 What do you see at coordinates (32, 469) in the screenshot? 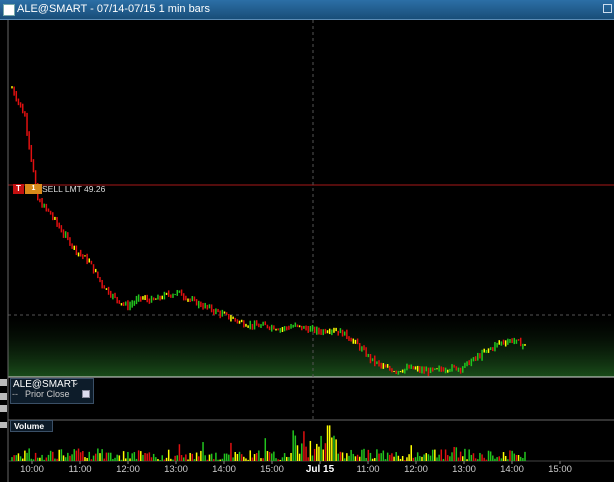
I see `x-tick-label: 10:00` at bounding box center [32, 469].